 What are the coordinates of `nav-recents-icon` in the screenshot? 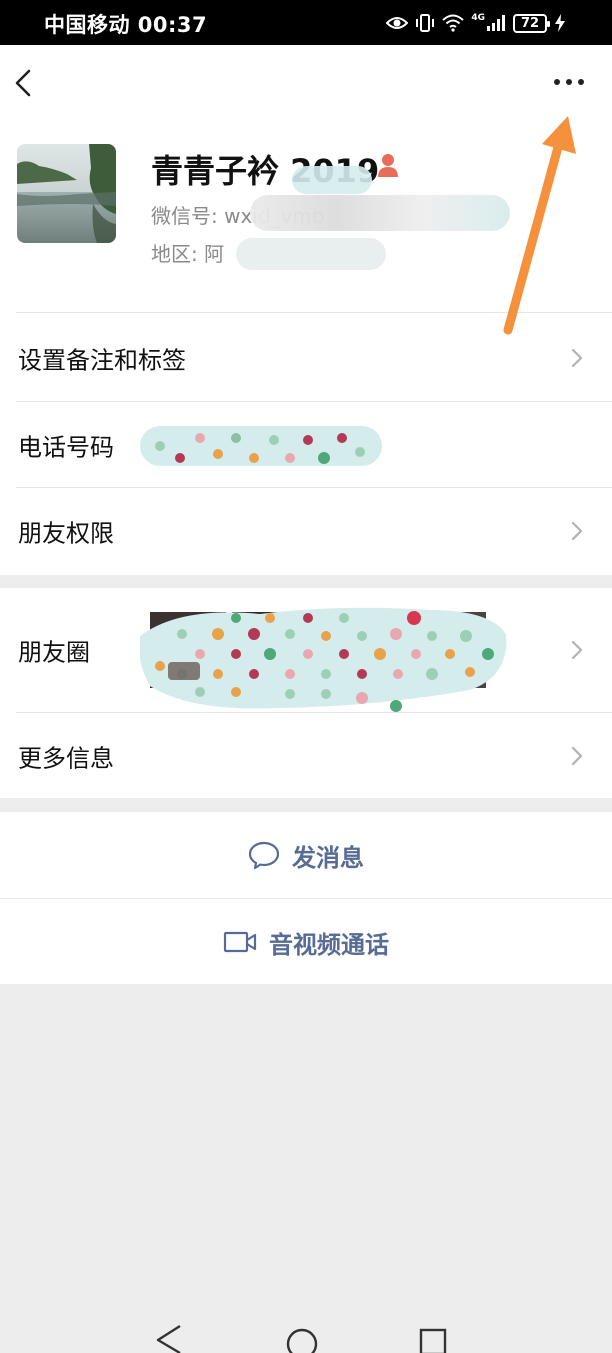 It's located at (433, 1340).